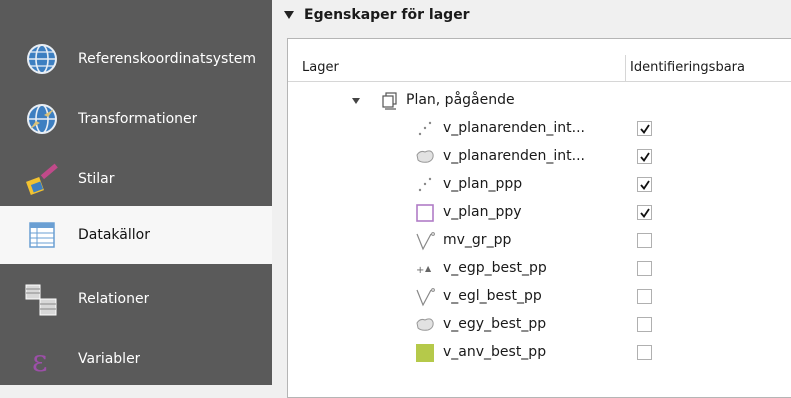 This screenshot has width=791, height=398. I want to click on sidebar-item-stilar: Stilar, so click(136, 179).